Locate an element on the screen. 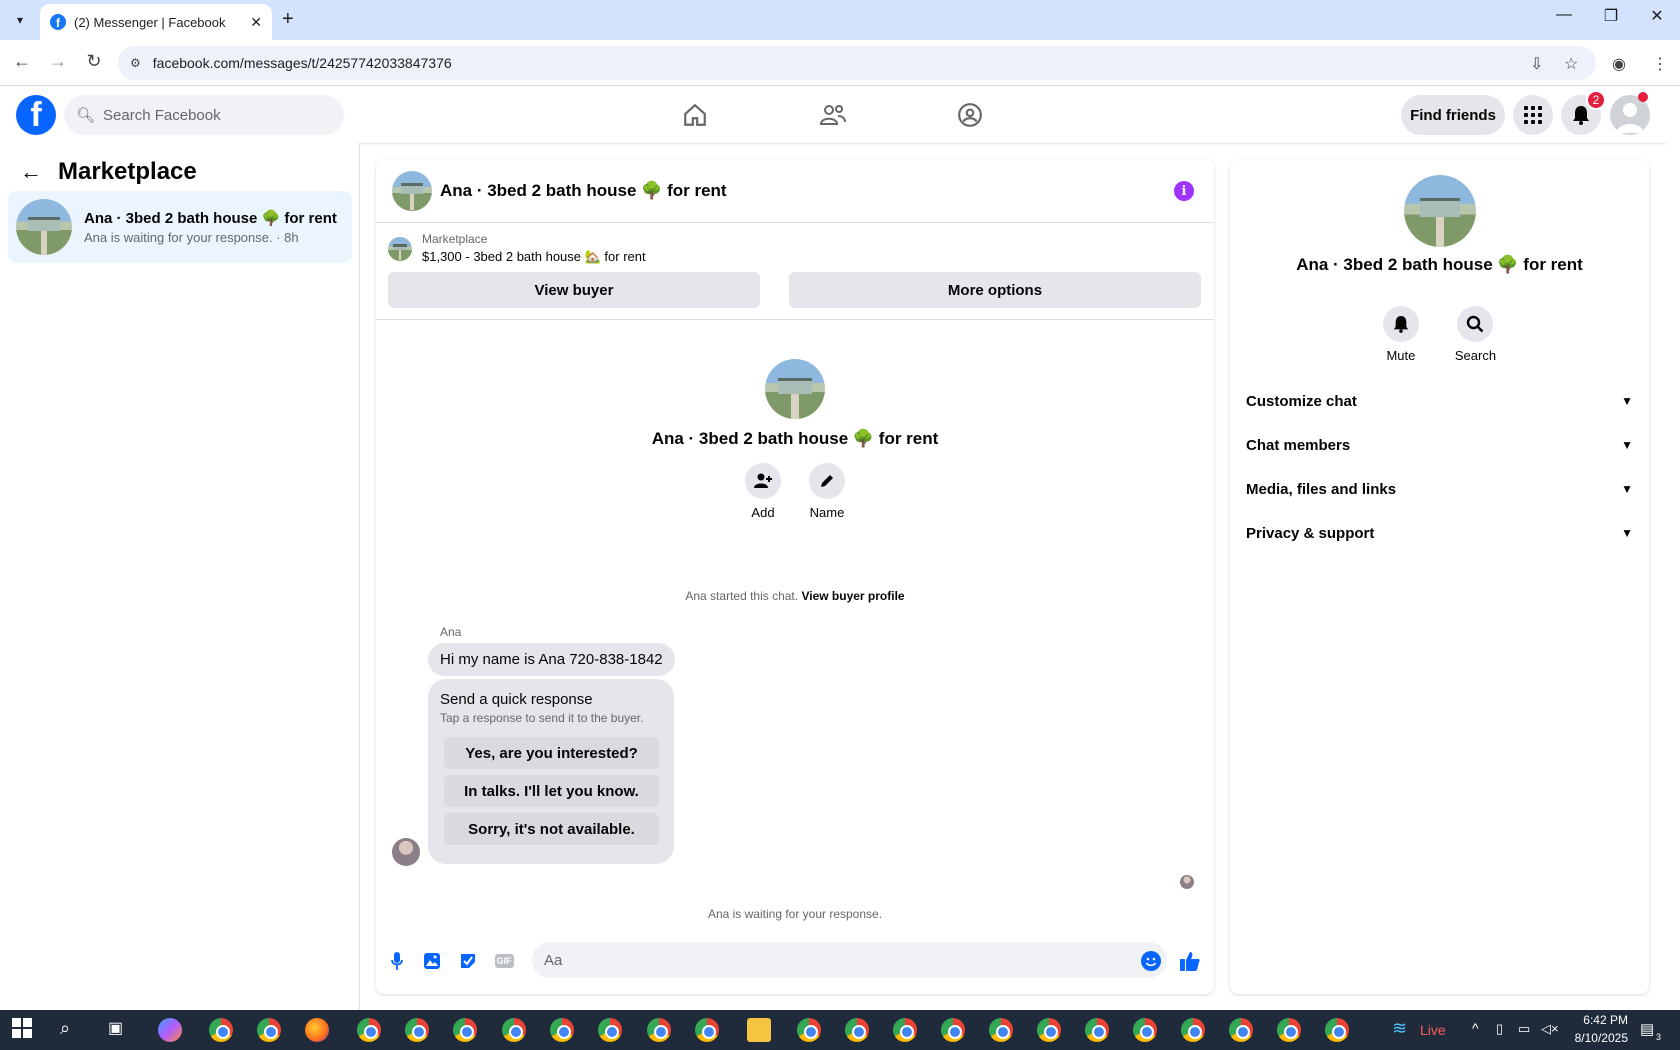 Image resolution: width=1680 pixels, height=1050 pixels. chat-members-section: Chat members ▼ is located at coordinates (1439, 445).